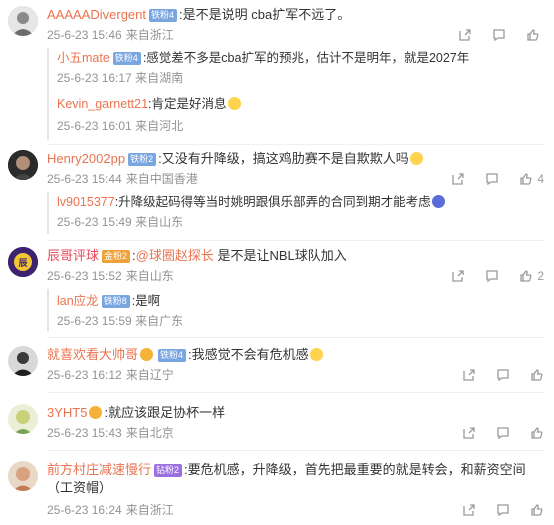  What do you see at coordinates (283, 158) in the screenshot?
I see `comment-text: :又没有升降级，搞这鸡肋赛不是自欺欺人吗` at bounding box center [283, 158].